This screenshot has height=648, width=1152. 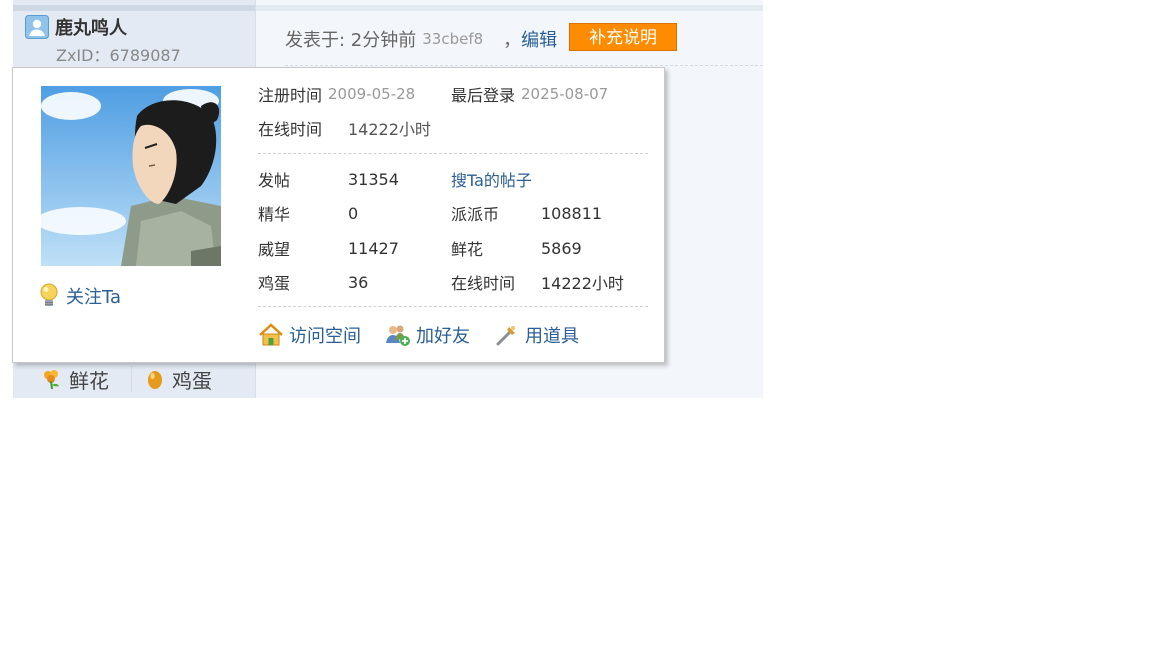 I want to click on tool-icon, so click(x=505, y=336).